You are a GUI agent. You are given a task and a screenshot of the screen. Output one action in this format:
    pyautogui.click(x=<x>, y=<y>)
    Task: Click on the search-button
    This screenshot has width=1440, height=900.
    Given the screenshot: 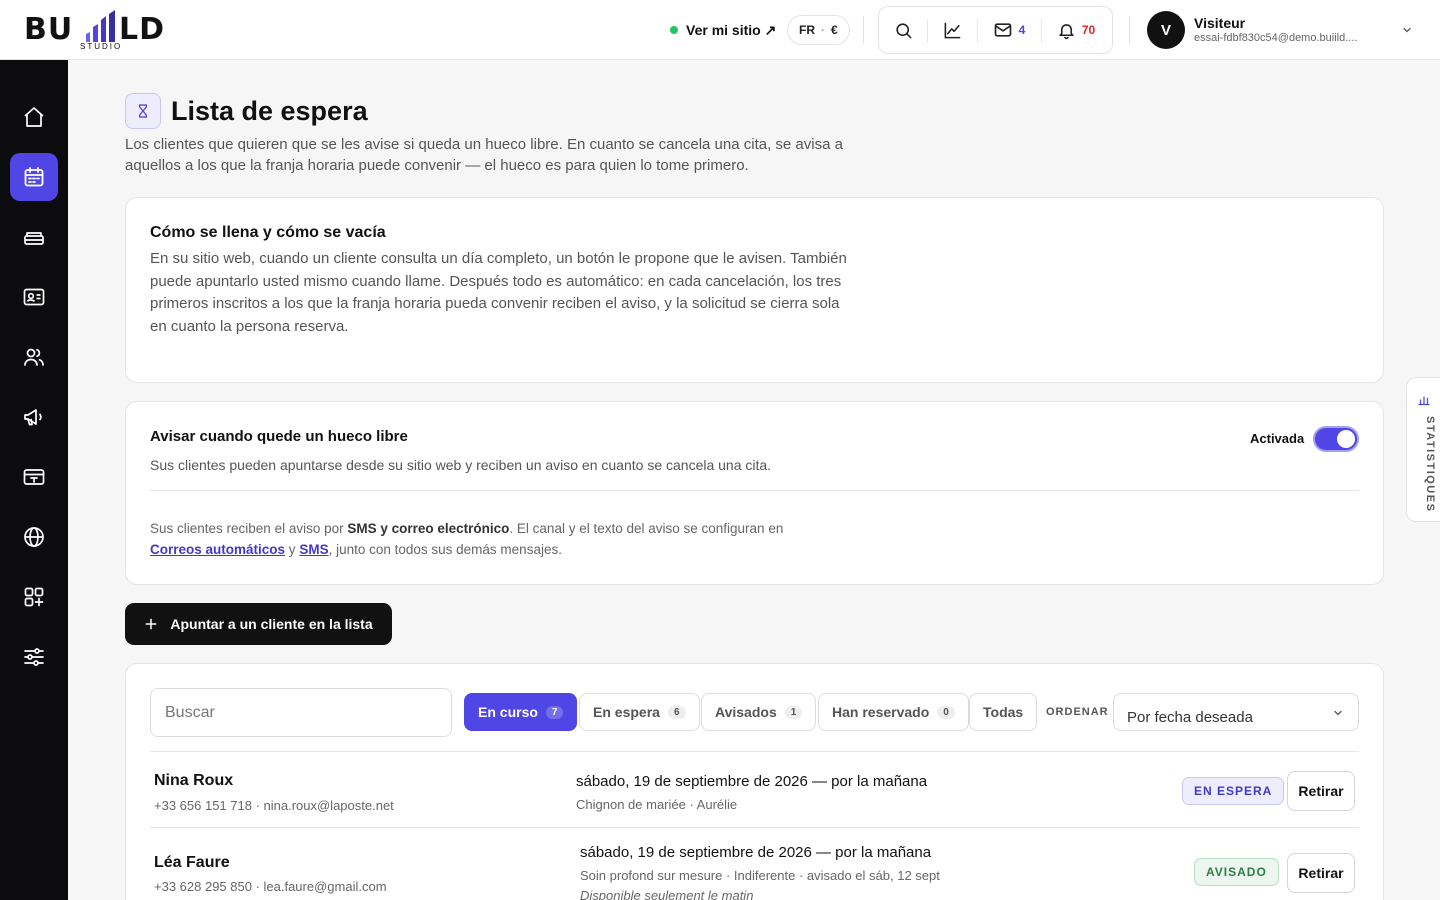 What is the action you would take?
    pyautogui.click(x=903, y=30)
    